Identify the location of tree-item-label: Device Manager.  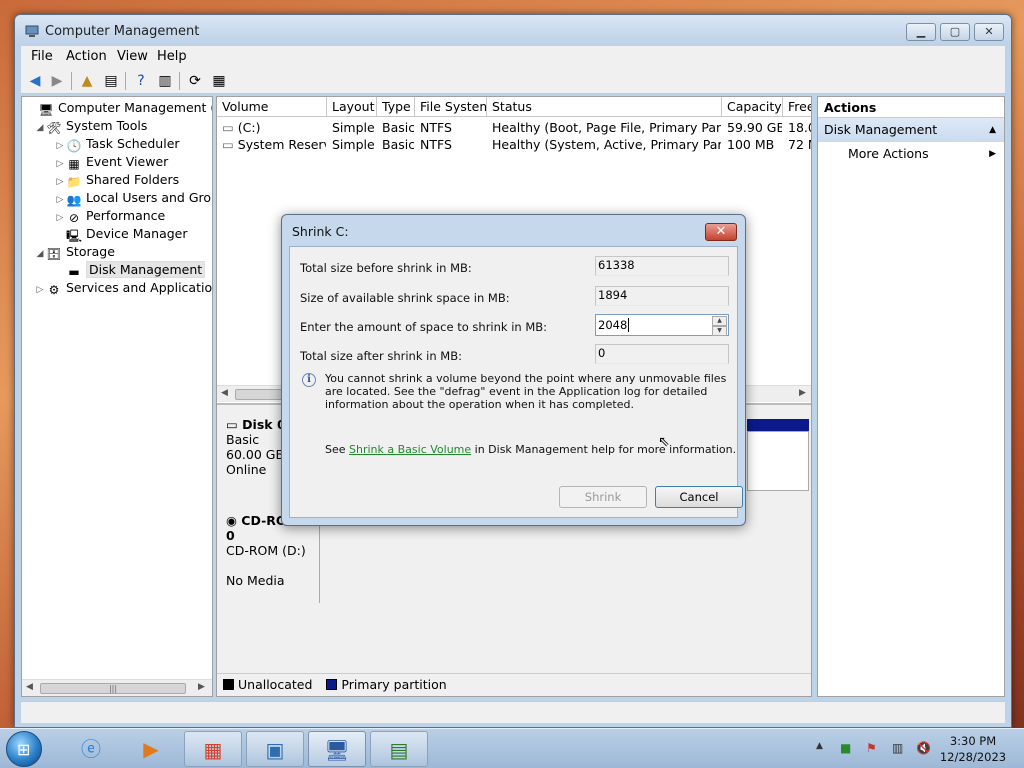
(137, 233).